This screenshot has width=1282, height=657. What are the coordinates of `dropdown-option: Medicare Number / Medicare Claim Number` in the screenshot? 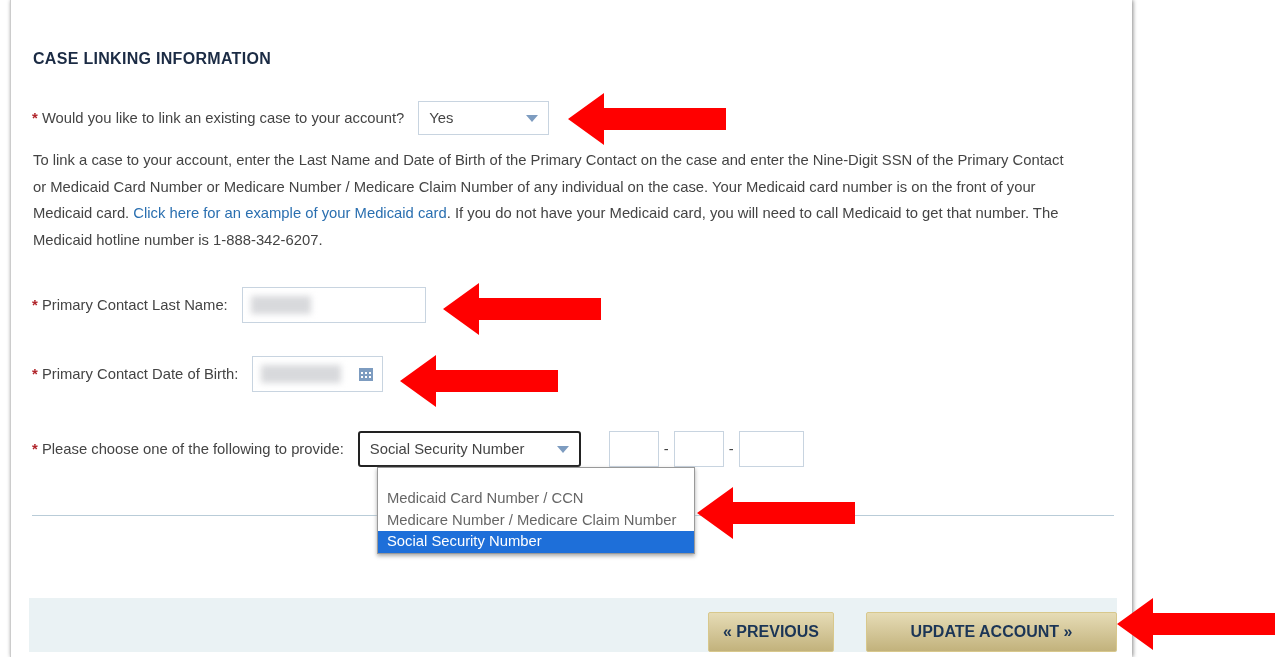 It's located at (536, 520).